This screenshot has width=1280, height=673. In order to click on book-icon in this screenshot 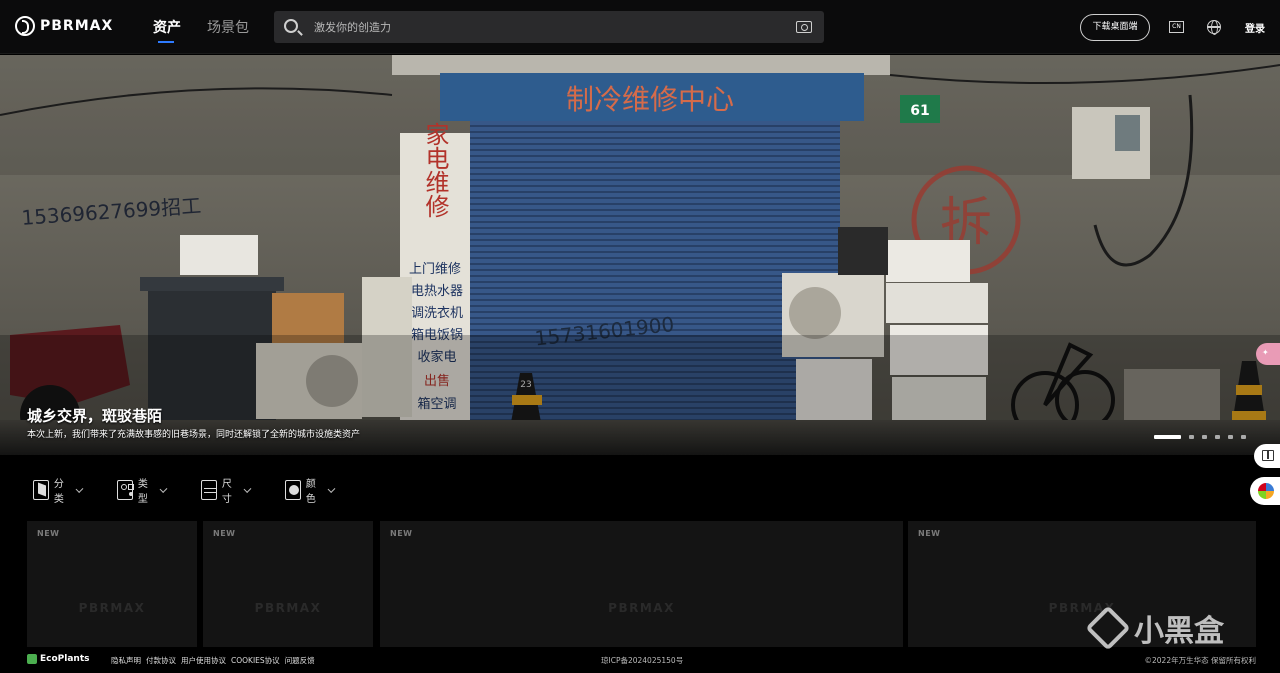, I will do `click(1268, 455)`.